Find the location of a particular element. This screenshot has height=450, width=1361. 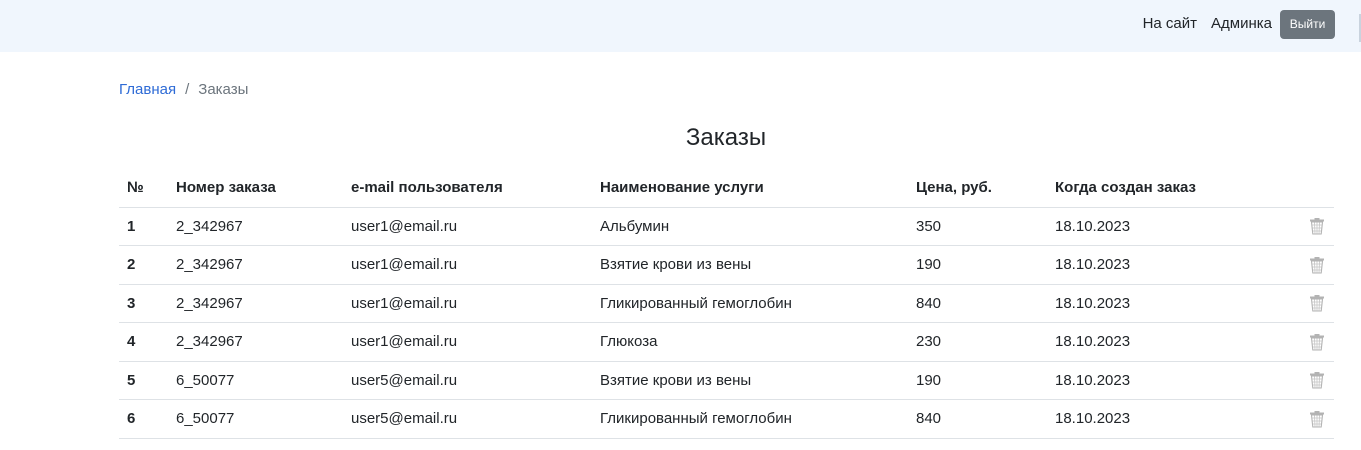

breadcrumb-home-link: Главная is located at coordinates (147, 90).